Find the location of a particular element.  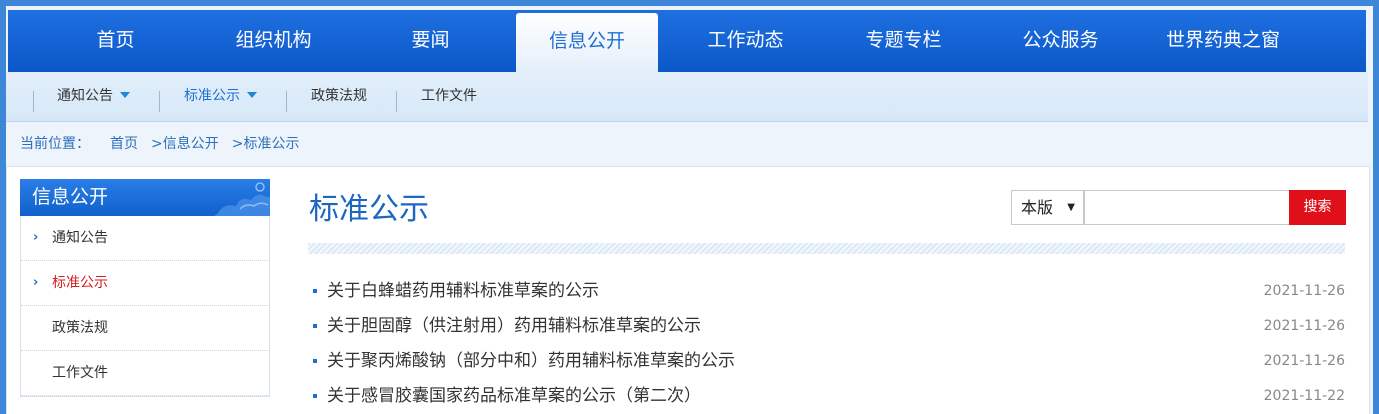

cloud-decoration-icon is located at coordinates (242, 199).